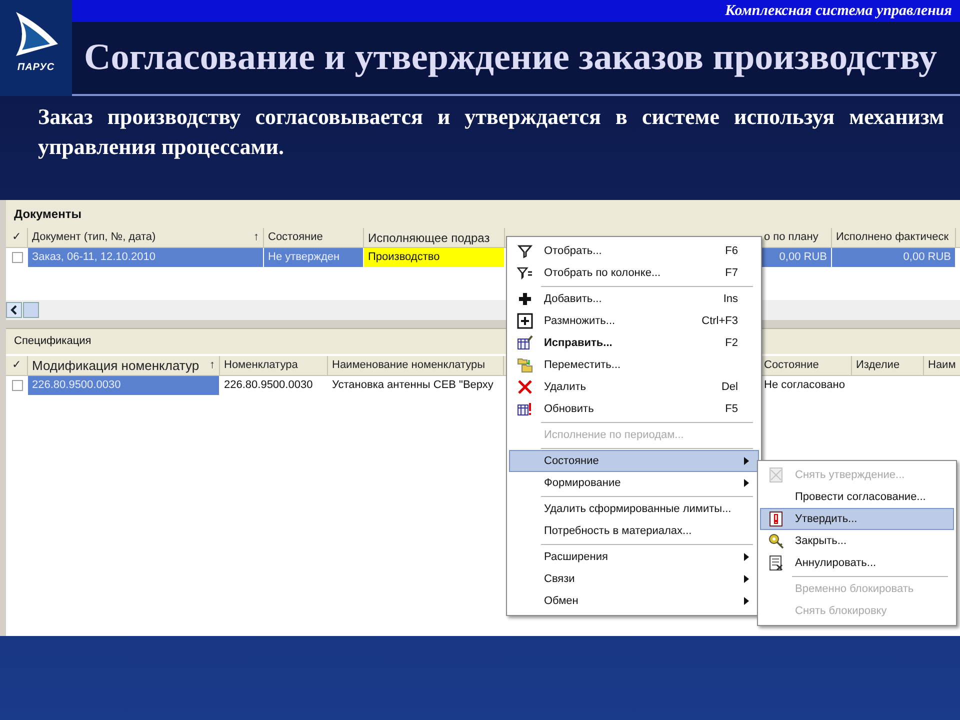 This screenshot has width=960, height=720. What do you see at coordinates (48, 214) in the screenshot?
I see `panel-title: Документы` at bounding box center [48, 214].